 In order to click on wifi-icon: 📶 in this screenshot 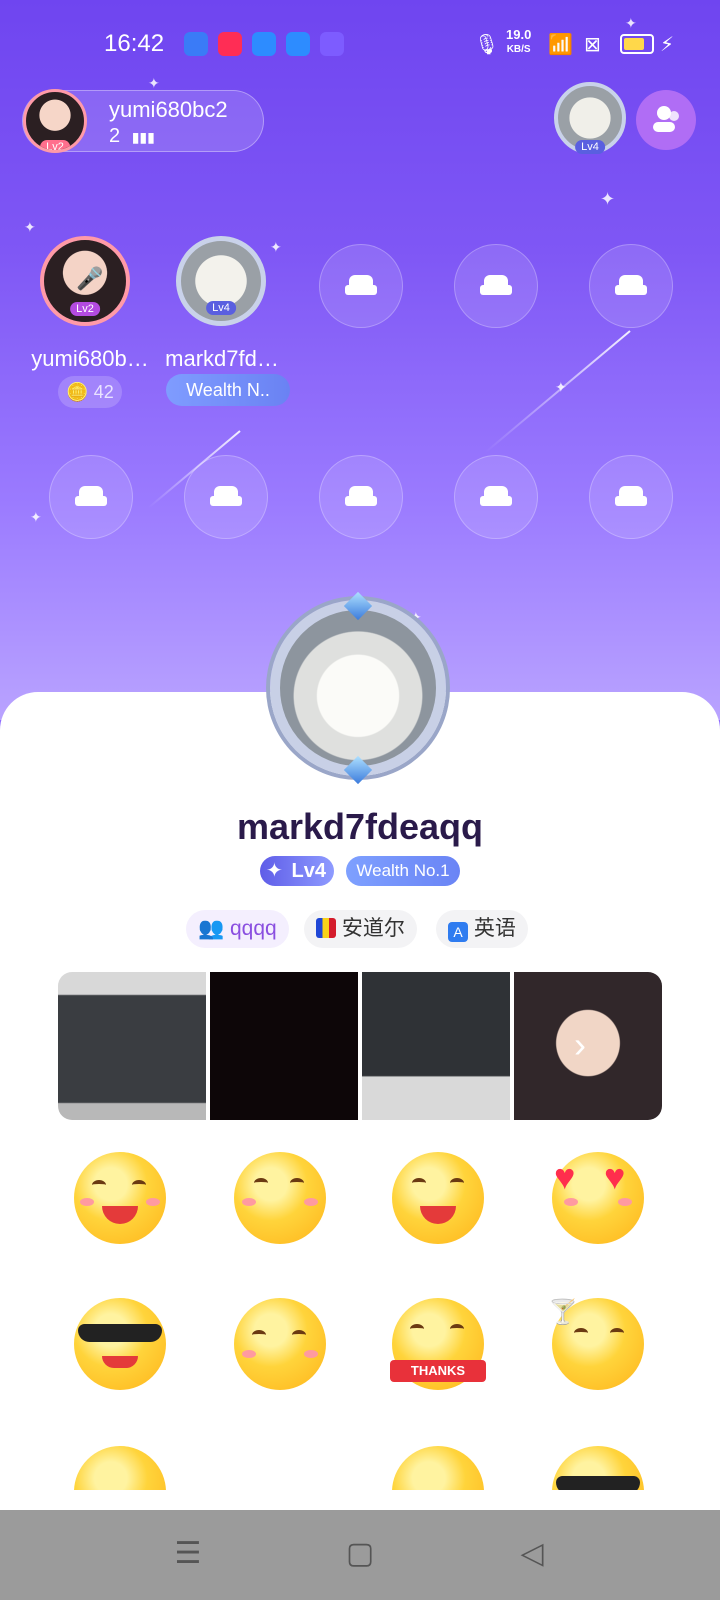, I will do `click(560, 45)`.